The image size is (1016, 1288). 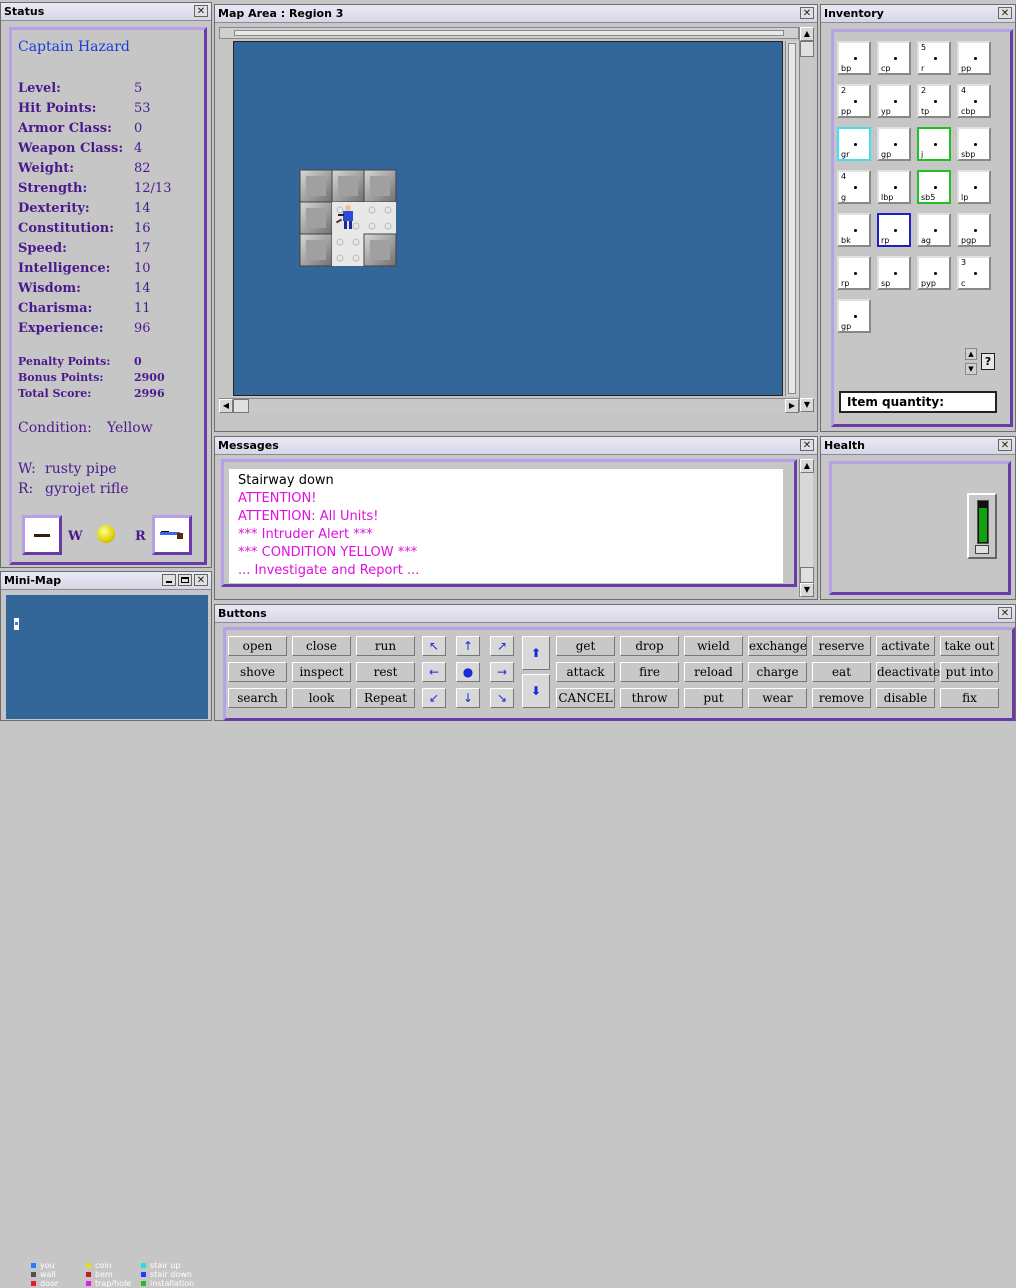 What do you see at coordinates (974, 144) in the screenshot?
I see `inventory-slot: sbp` at bounding box center [974, 144].